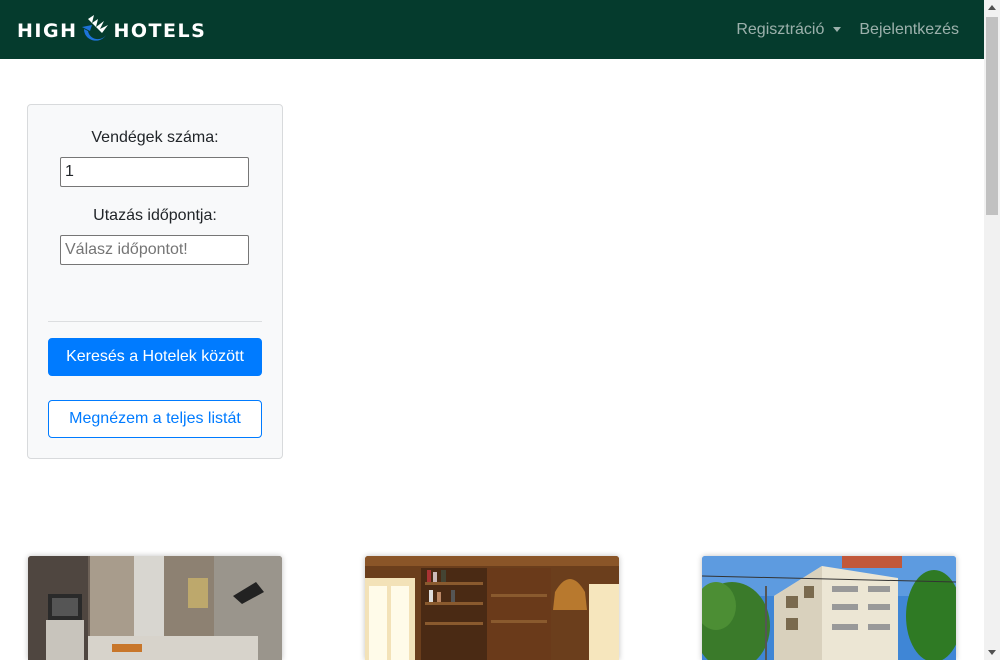  What do you see at coordinates (154, 172) in the screenshot?
I see `guests-input` at bounding box center [154, 172].